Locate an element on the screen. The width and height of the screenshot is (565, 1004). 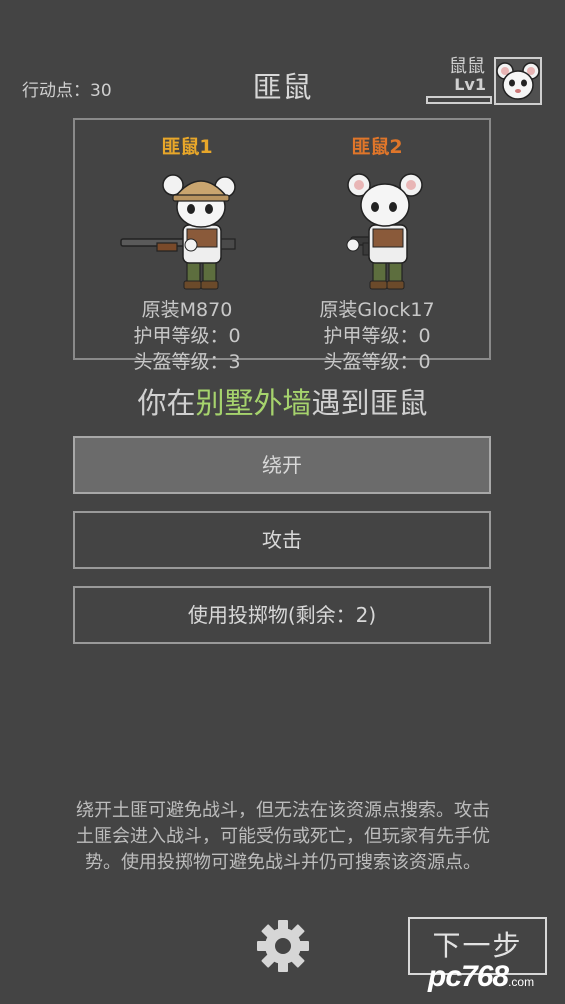
player-avatar is located at coordinates (518, 81).